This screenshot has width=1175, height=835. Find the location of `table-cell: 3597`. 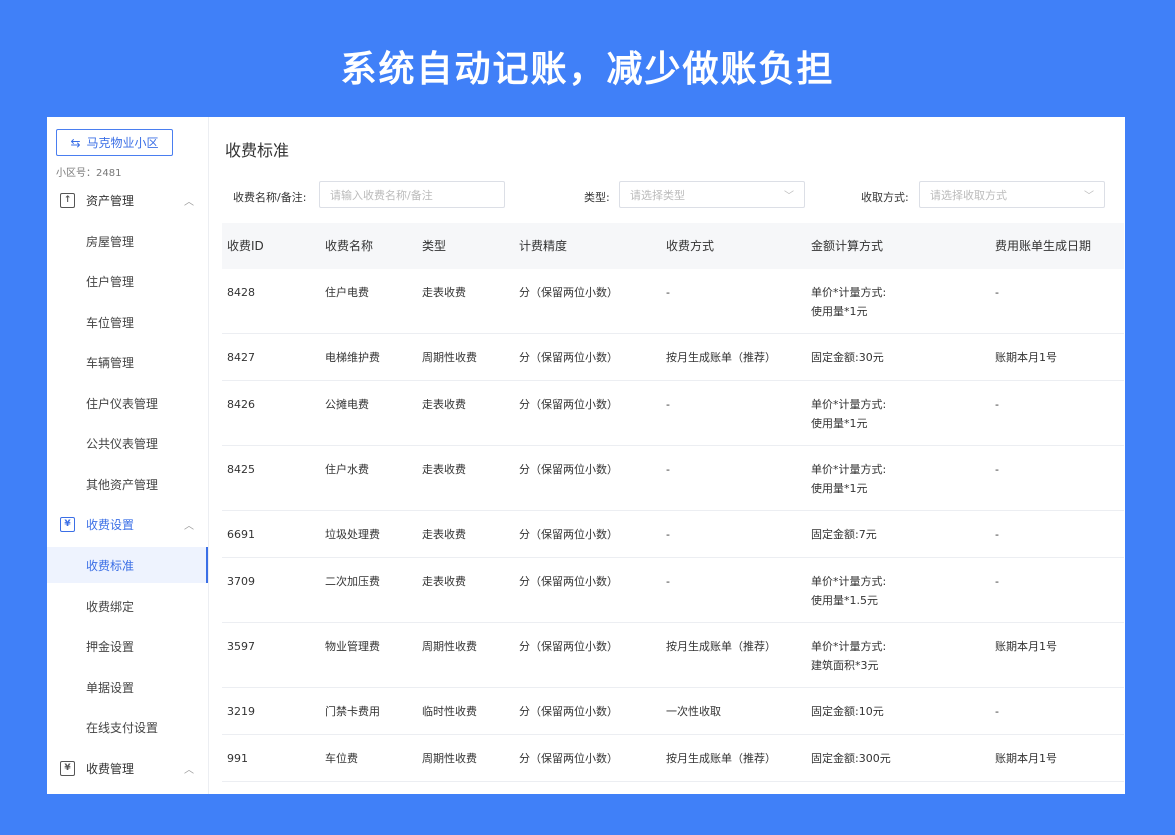

table-cell: 3597 is located at coordinates (241, 646).